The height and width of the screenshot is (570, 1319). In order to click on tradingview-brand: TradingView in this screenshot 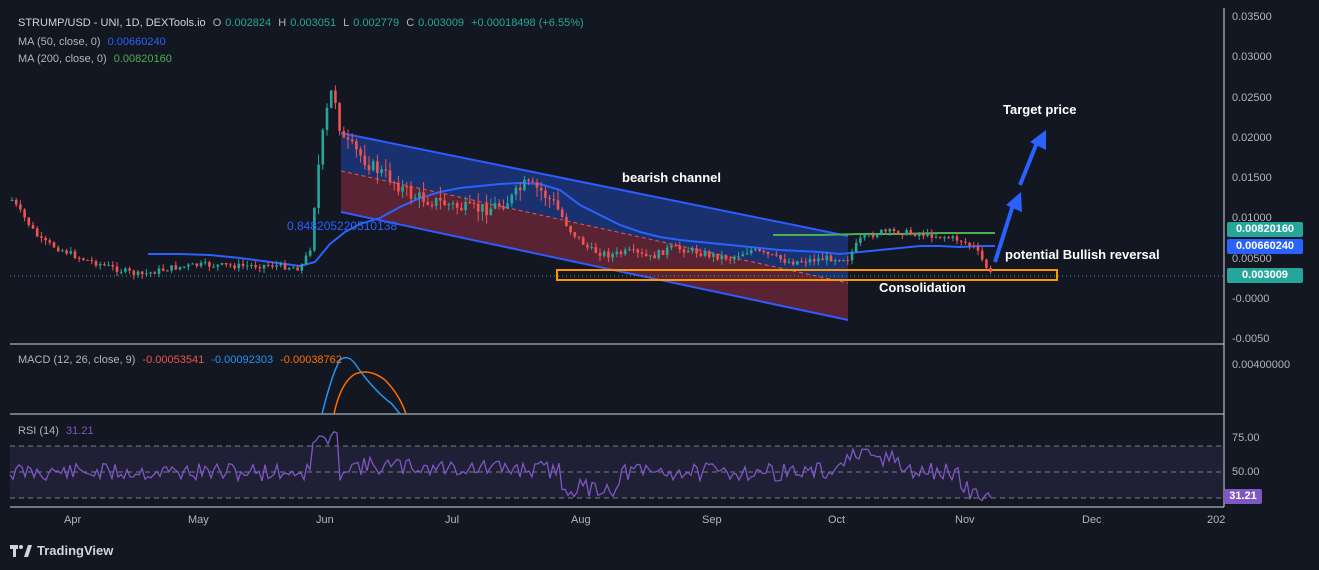, I will do `click(61, 550)`.